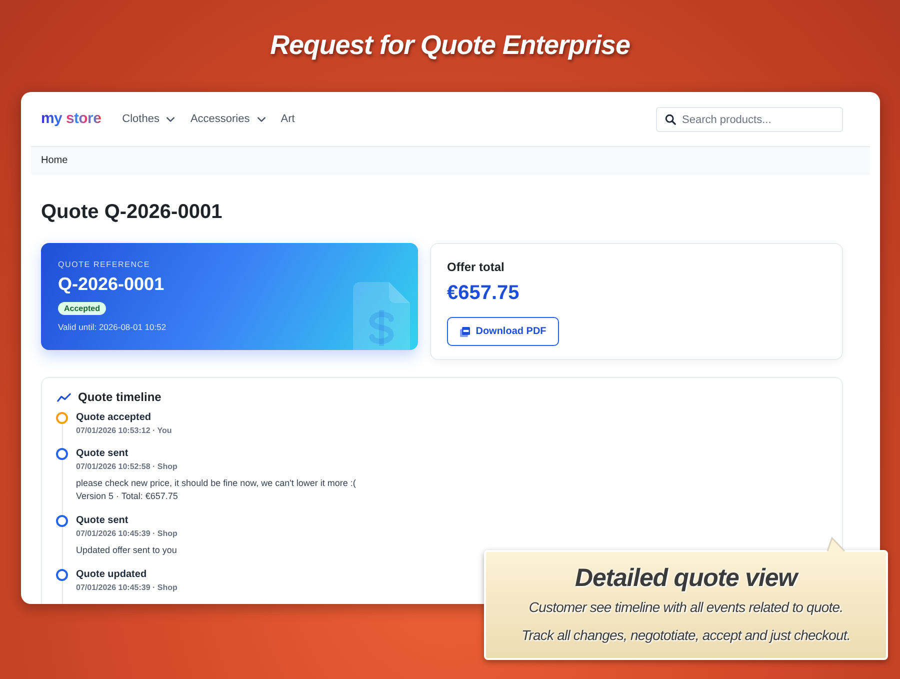  What do you see at coordinates (836, 544) in the screenshot?
I see `callout-tail` at bounding box center [836, 544].